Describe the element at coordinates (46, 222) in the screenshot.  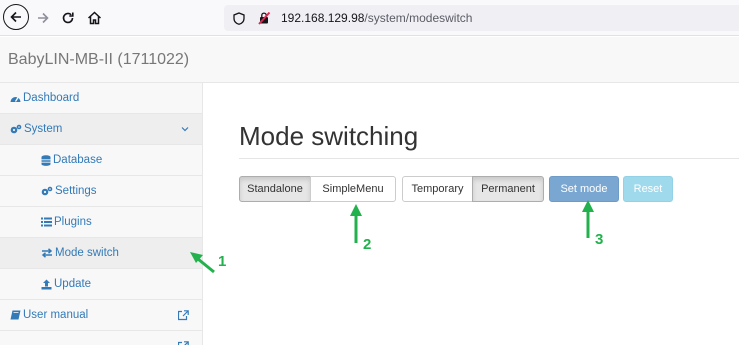
I see `list-icon` at that location.